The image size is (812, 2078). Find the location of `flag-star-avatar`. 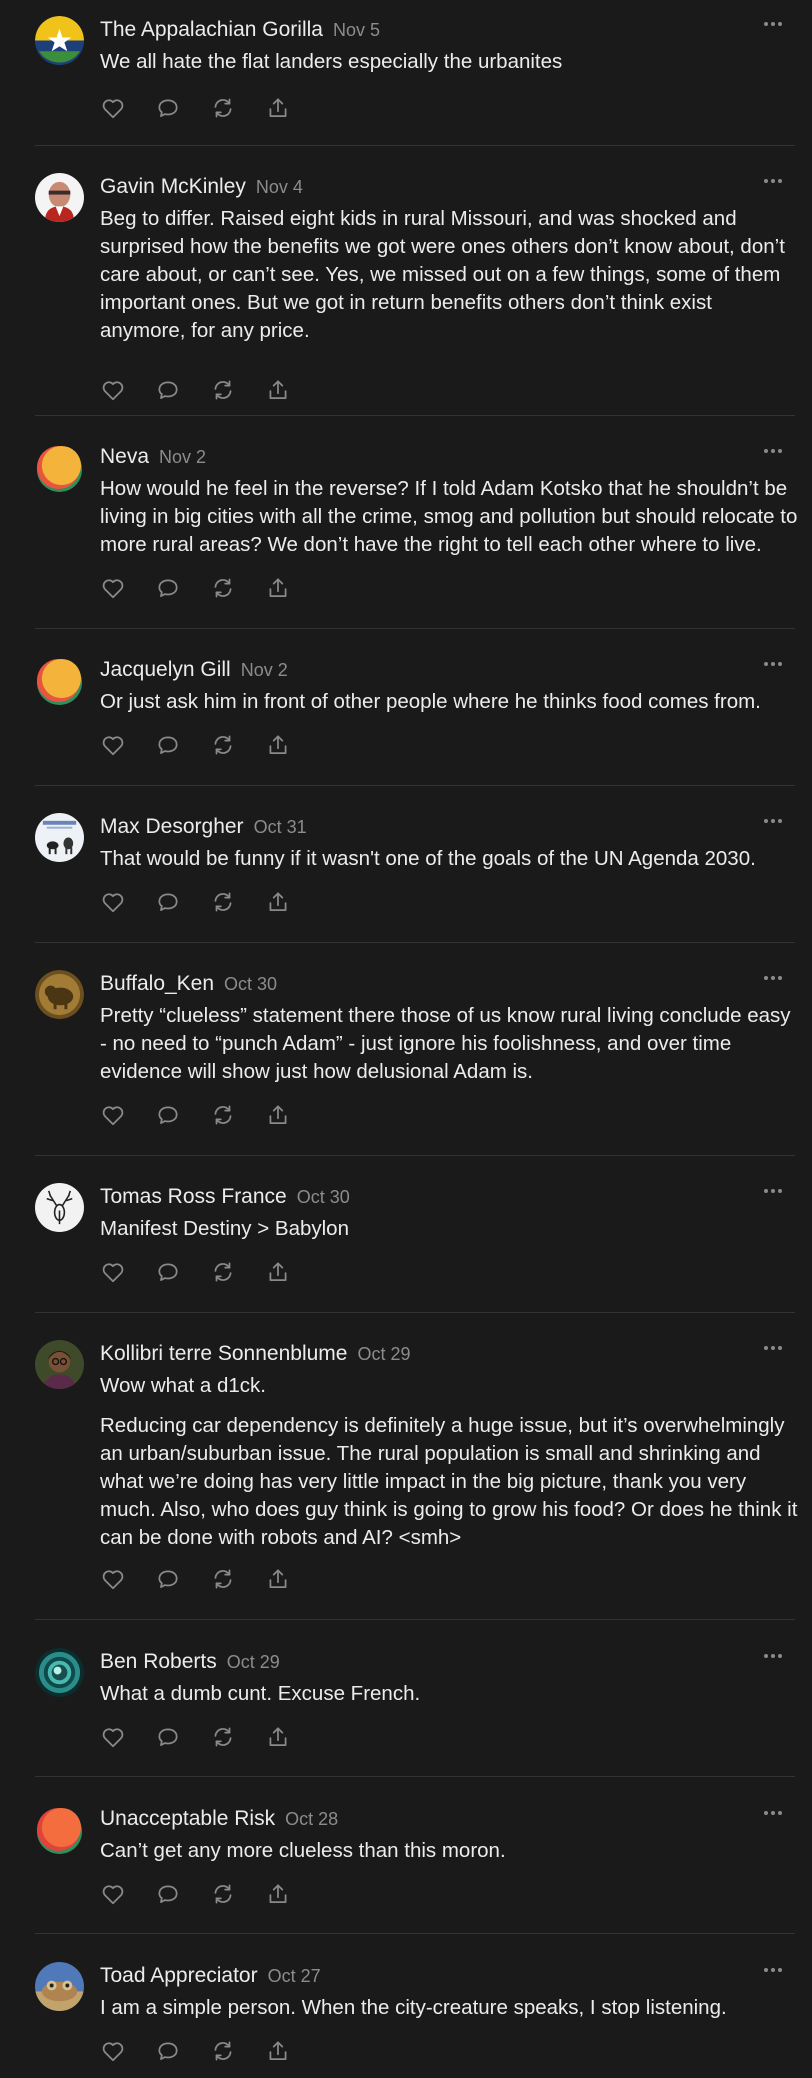

flag-star-avatar is located at coordinates (59, 40).